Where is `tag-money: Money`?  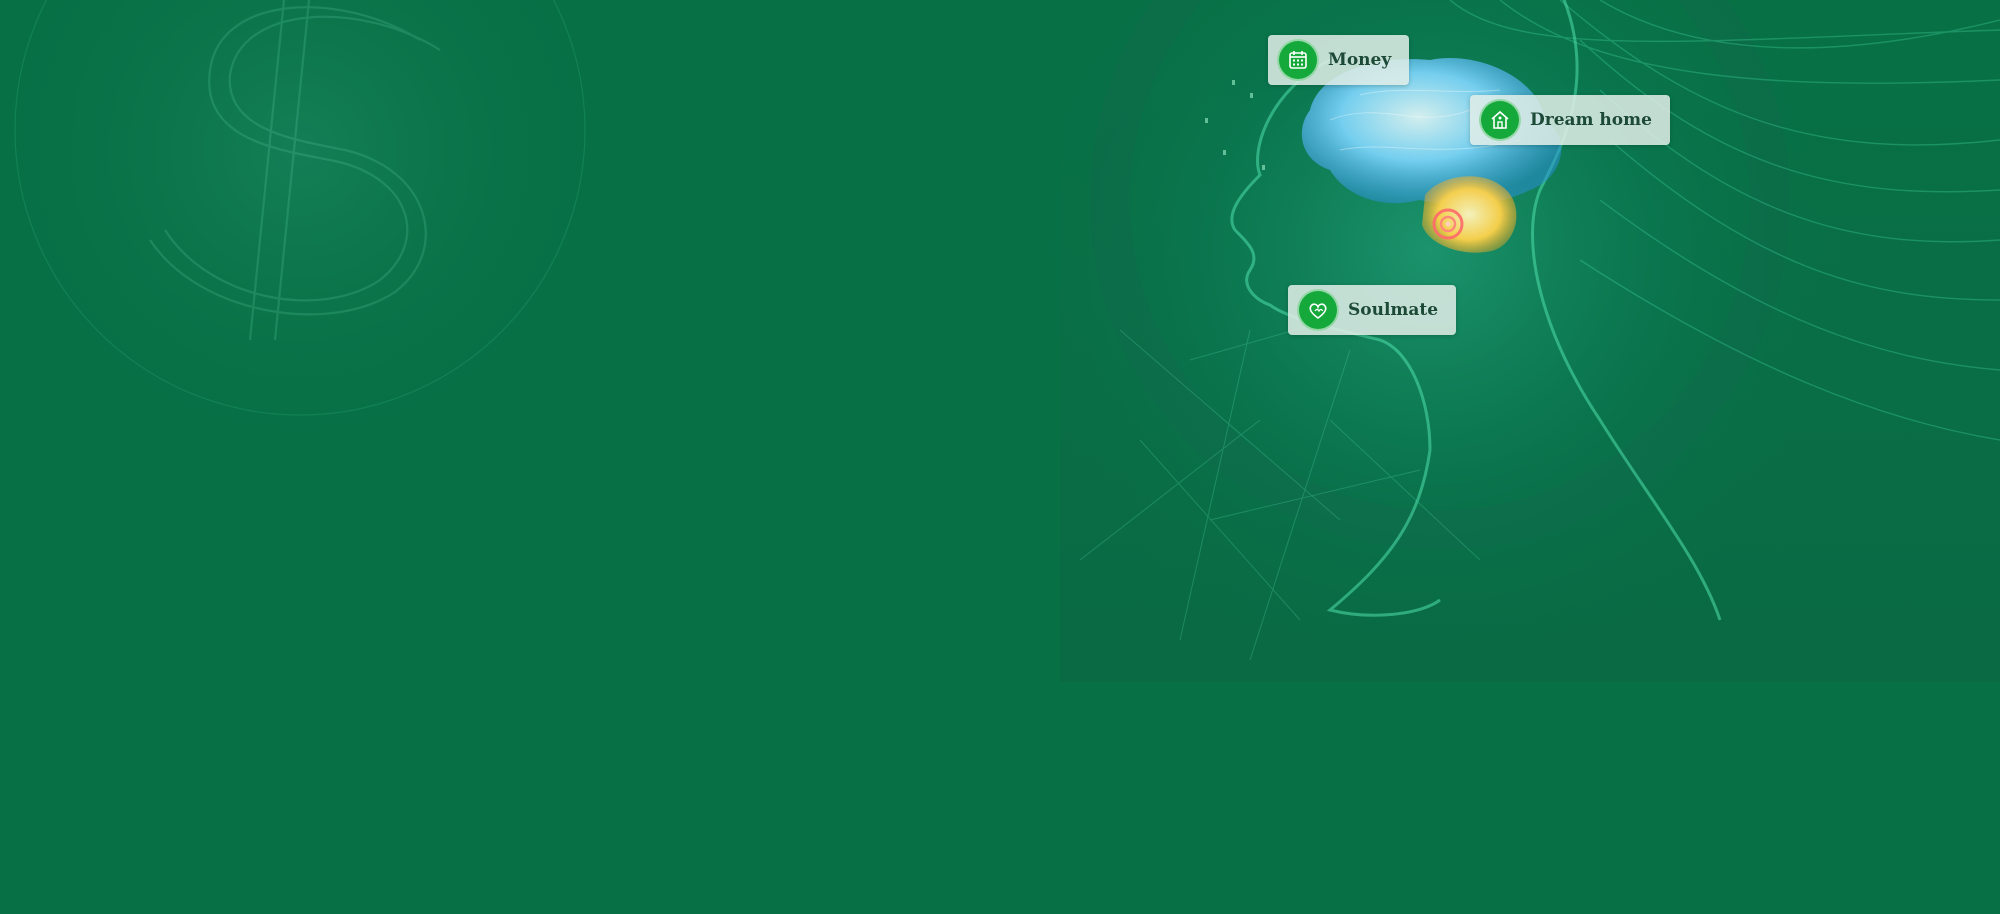 tag-money: Money is located at coordinates (1339, 60).